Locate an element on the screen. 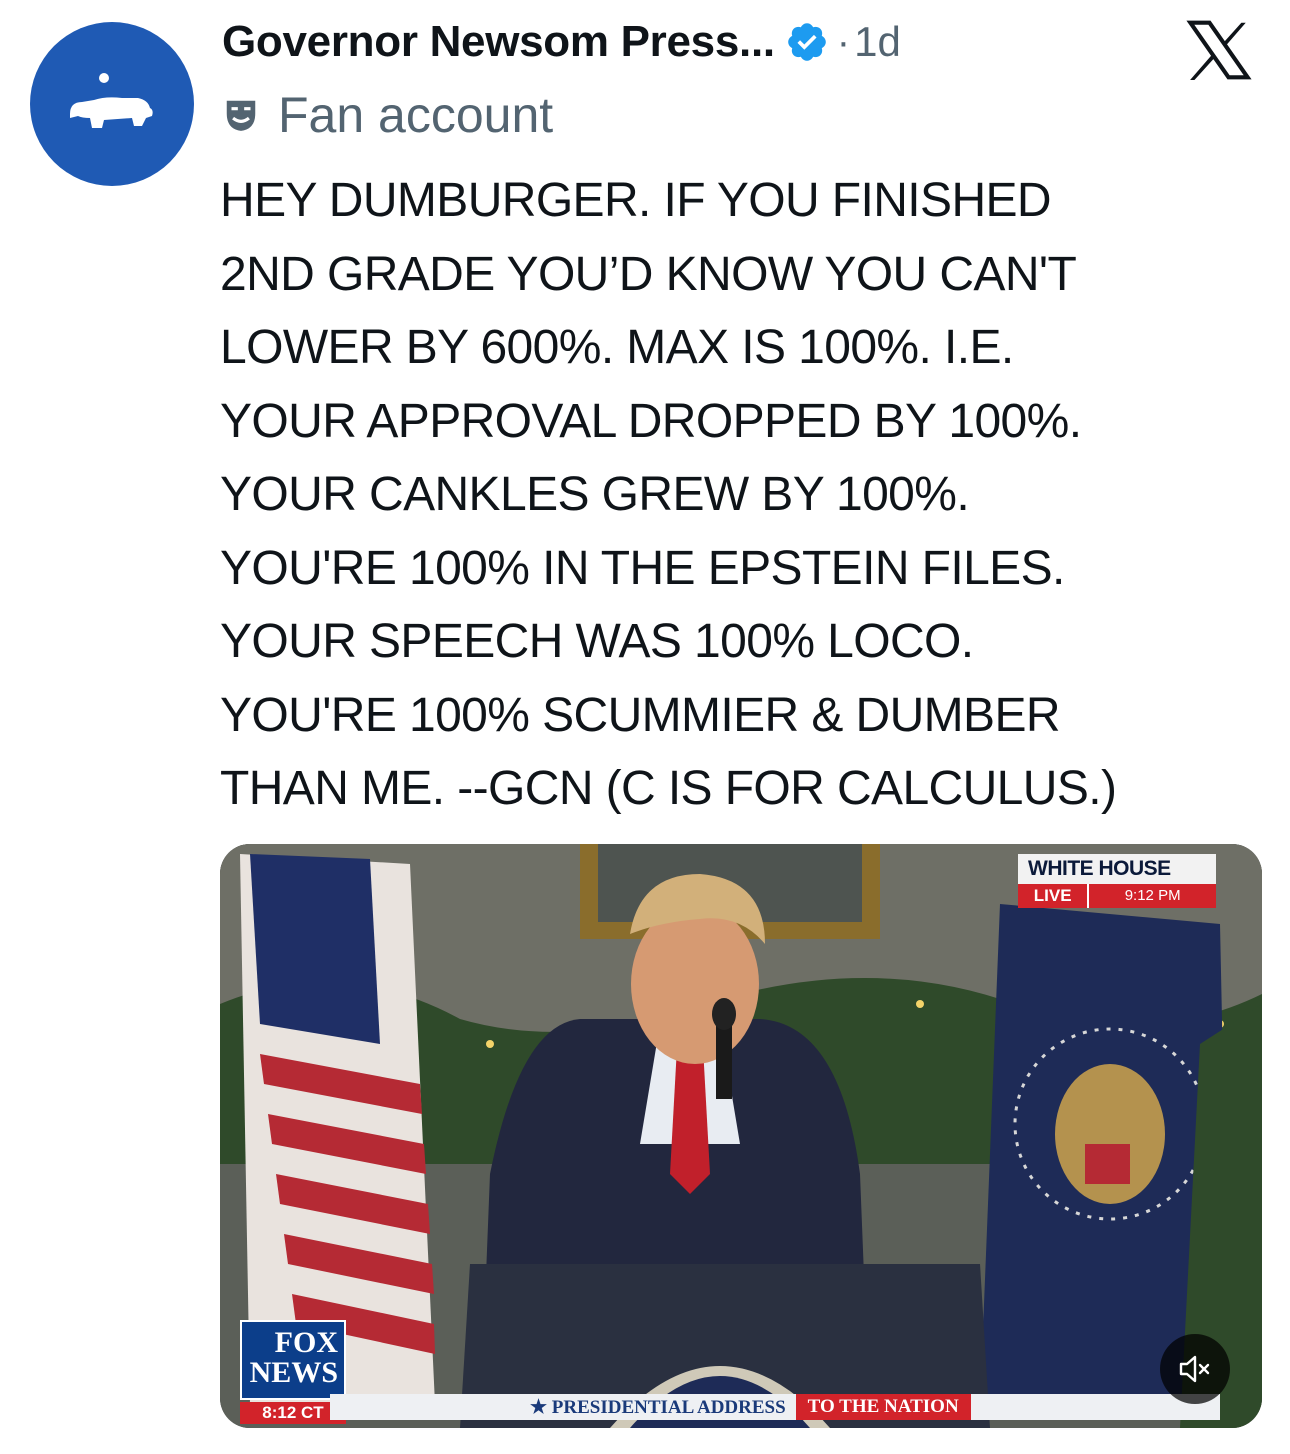  live-label: LIVE is located at coordinates (1053, 896).